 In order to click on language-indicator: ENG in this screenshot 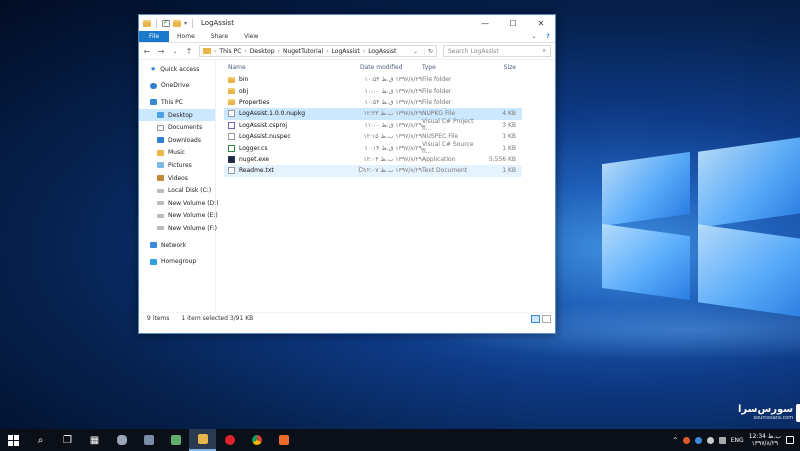, I will do `click(737, 440)`.